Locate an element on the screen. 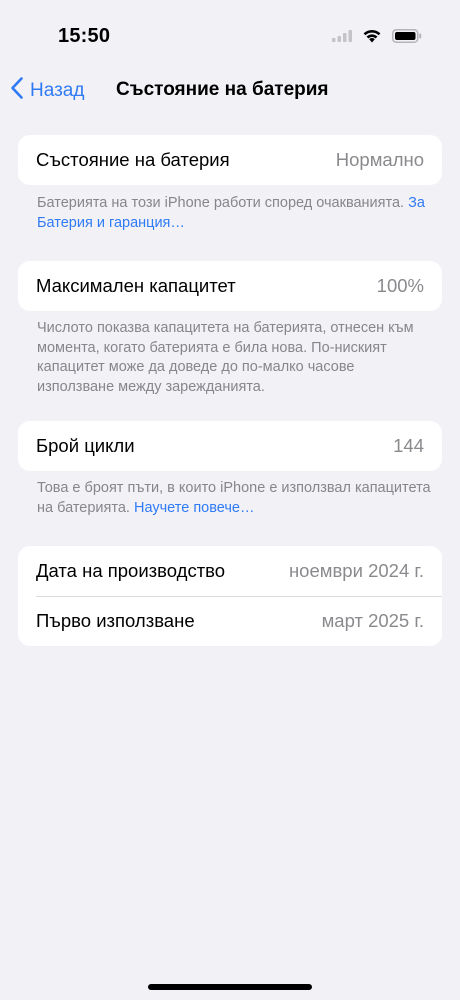 The width and height of the screenshot is (460, 1000). max-capacity-label: Максимален капацитет is located at coordinates (136, 285).